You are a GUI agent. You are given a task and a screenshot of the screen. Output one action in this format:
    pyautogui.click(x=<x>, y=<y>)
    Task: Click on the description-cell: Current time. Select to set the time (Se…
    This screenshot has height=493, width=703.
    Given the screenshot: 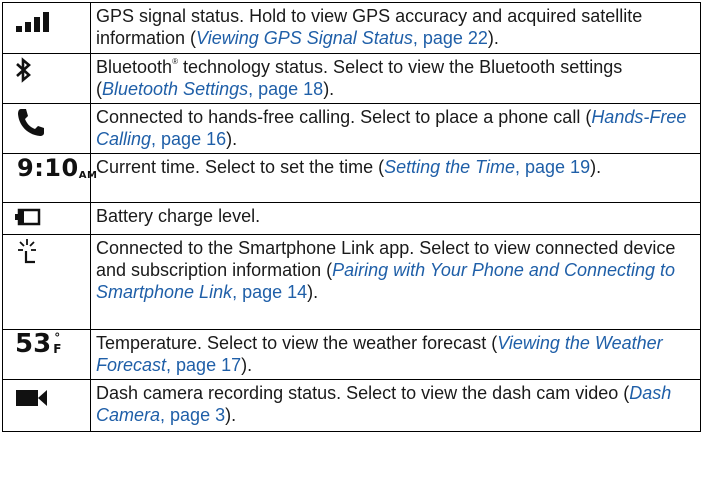 What is the action you would take?
    pyautogui.click(x=395, y=178)
    